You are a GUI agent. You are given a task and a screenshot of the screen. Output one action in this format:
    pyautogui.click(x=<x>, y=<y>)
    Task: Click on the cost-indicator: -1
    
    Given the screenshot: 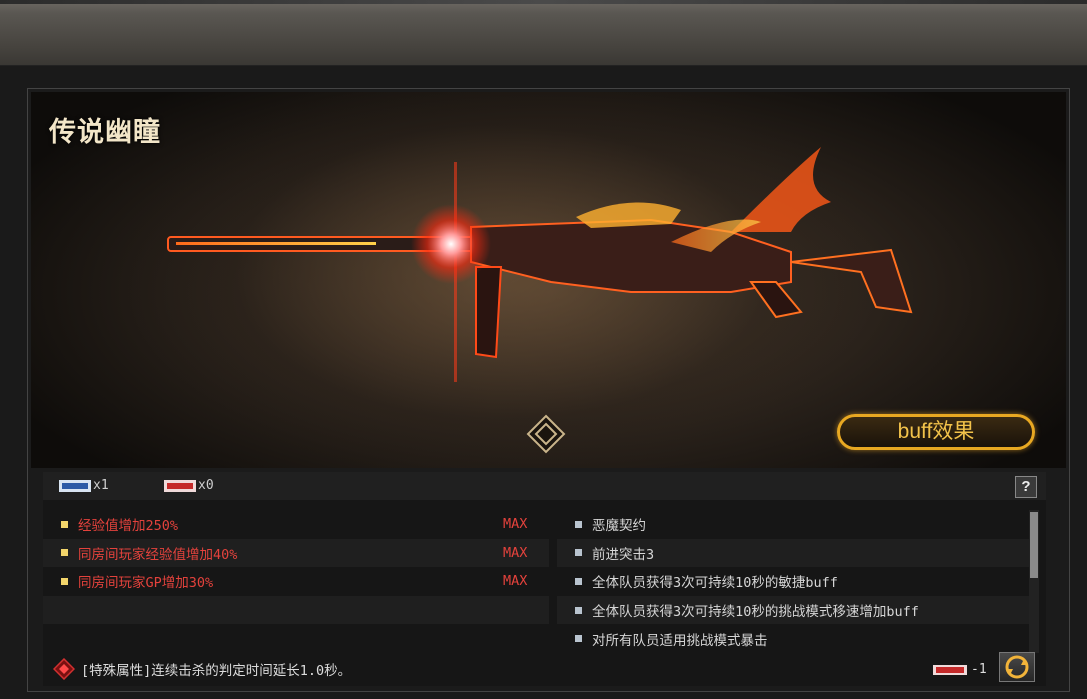 What is the action you would take?
    pyautogui.click(x=960, y=669)
    